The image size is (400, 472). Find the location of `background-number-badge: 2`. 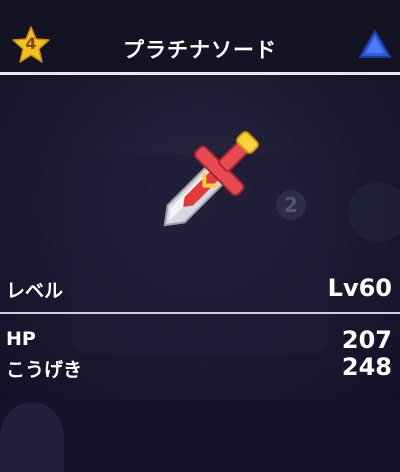

background-number-badge: 2 is located at coordinates (291, 205).